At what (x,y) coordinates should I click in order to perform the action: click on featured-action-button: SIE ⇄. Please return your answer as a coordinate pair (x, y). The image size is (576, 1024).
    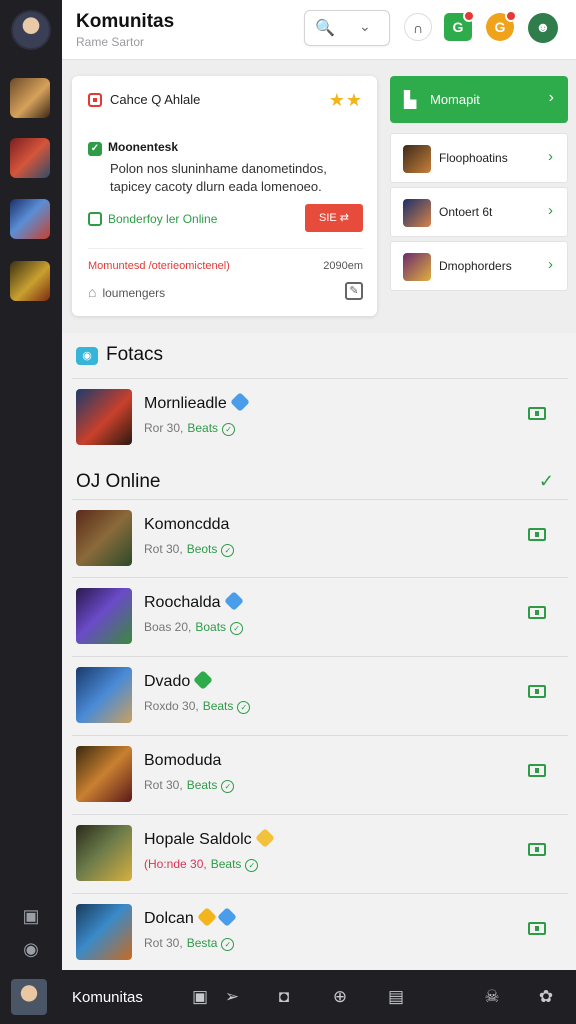
    Looking at the image, I should click on (334, 218).